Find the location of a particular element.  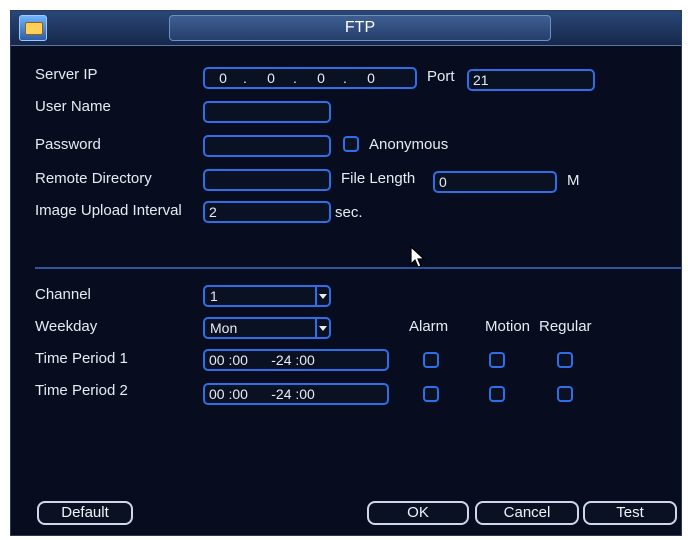

upload-interval-input: 2 is located at coordinates (267, 212).